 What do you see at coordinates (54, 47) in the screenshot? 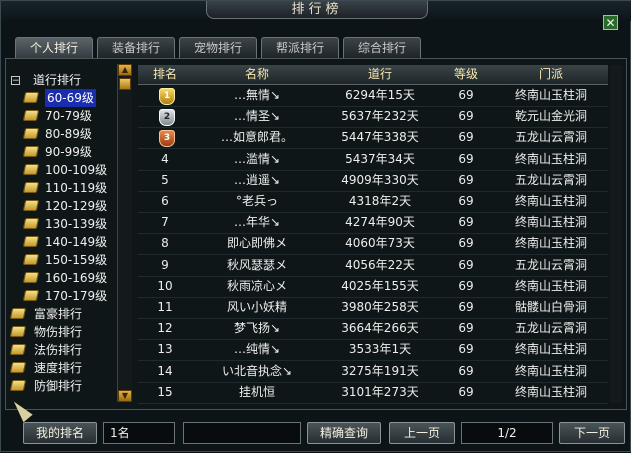
I see `tab-0: 个人排行` at bounding box center [54, 47].